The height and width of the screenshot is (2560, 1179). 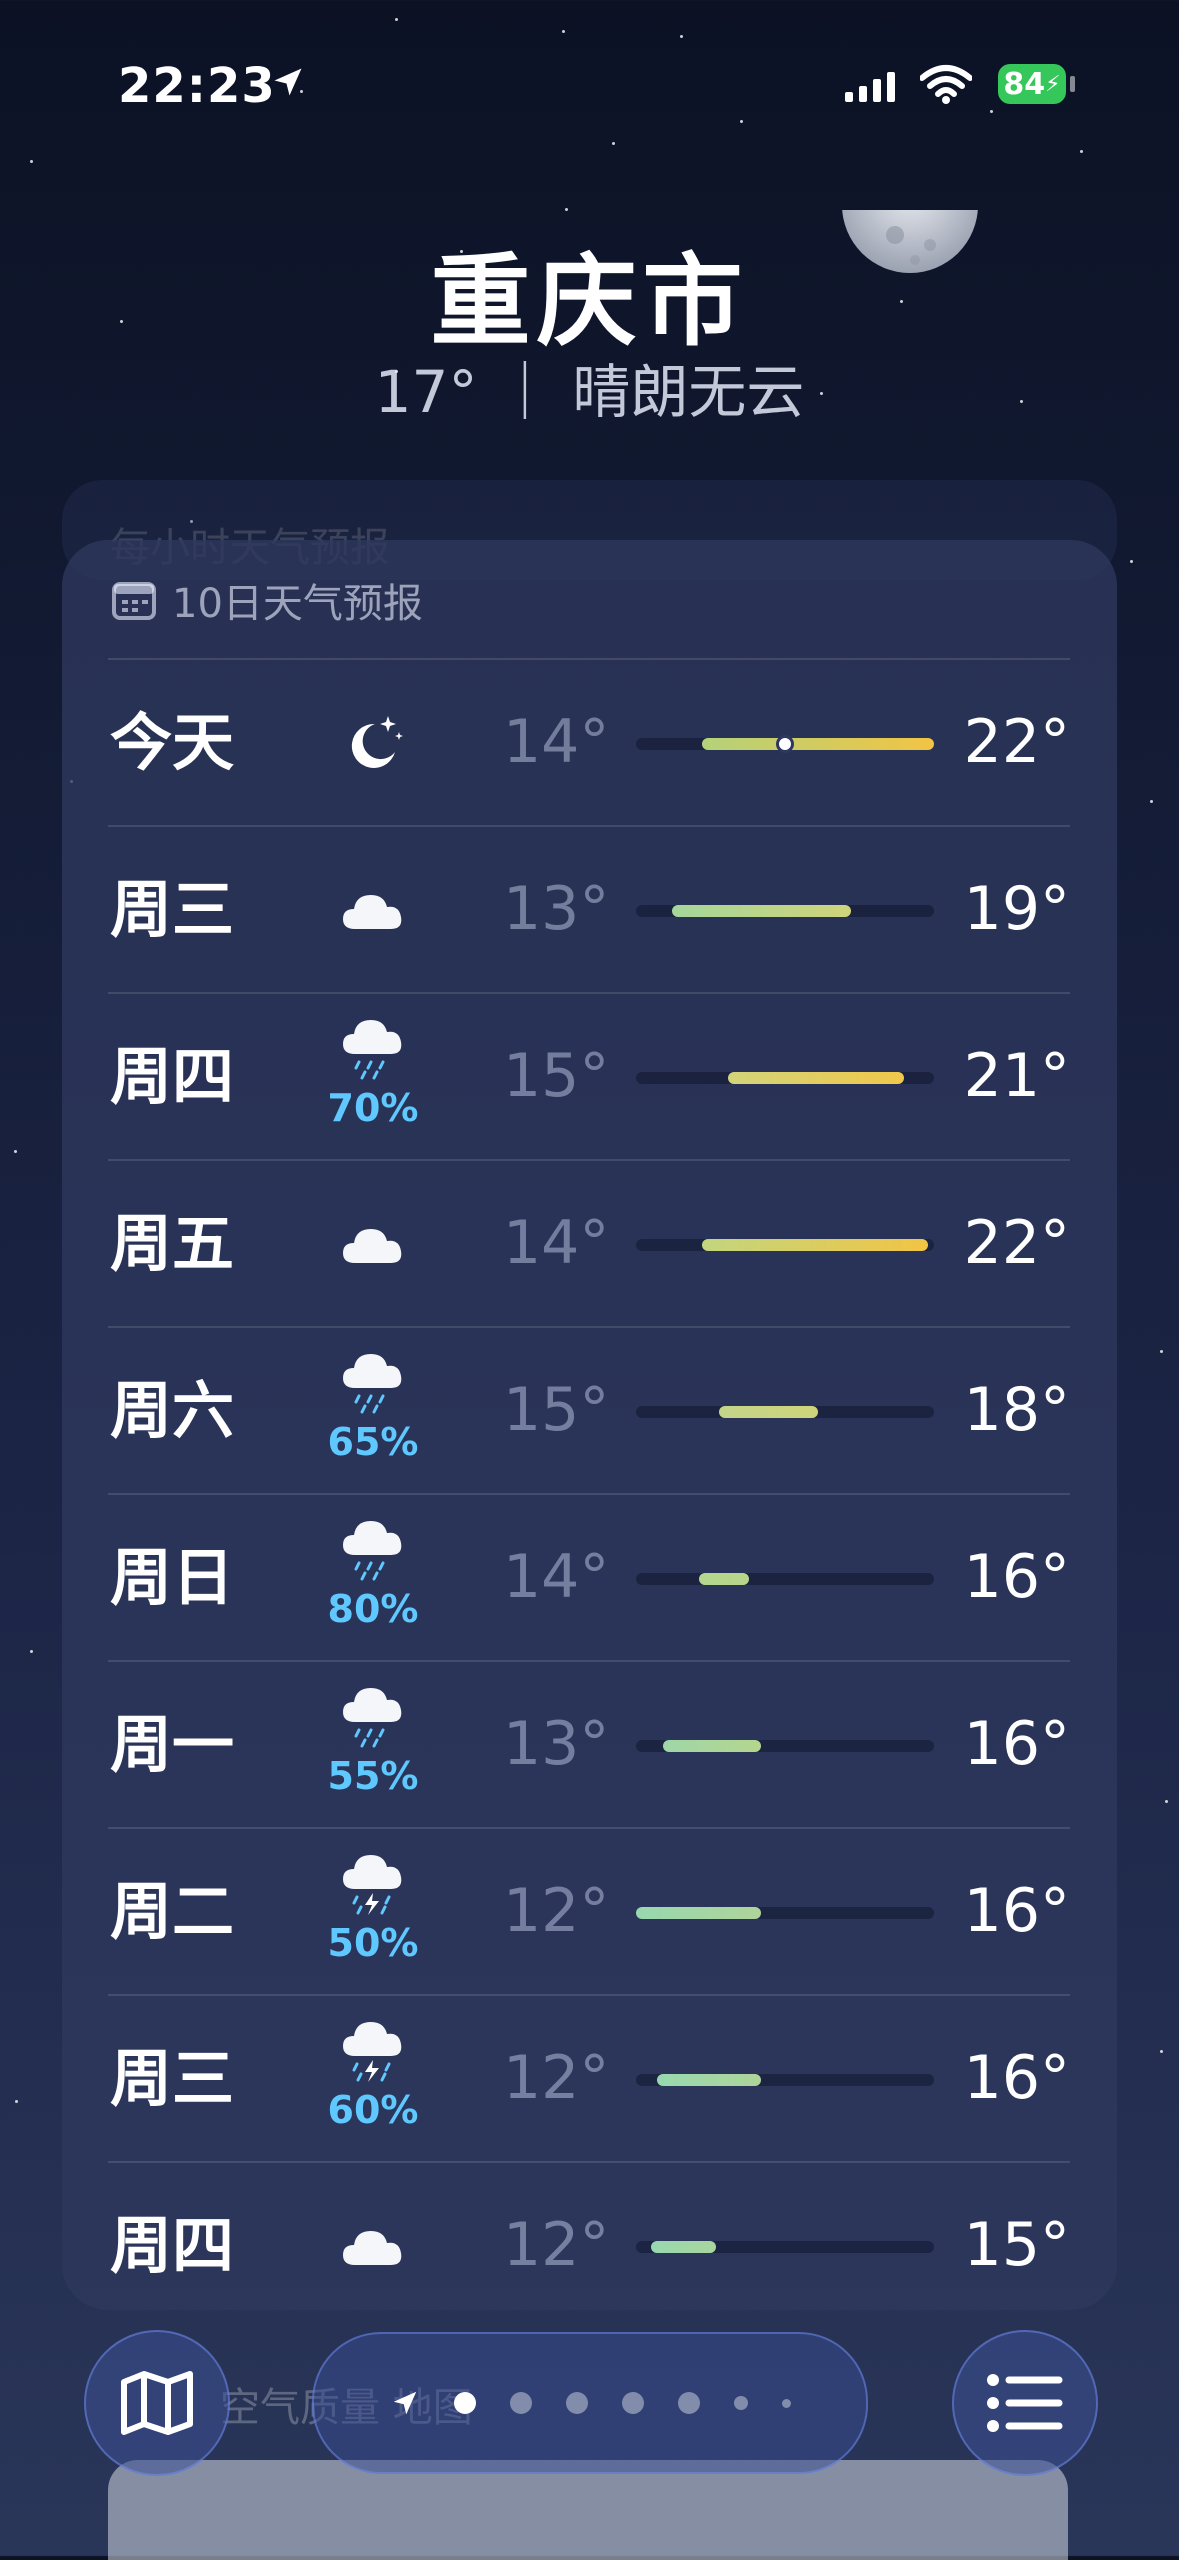 I want to click on precip-chance: 60%, so click(x=373, y=2110).